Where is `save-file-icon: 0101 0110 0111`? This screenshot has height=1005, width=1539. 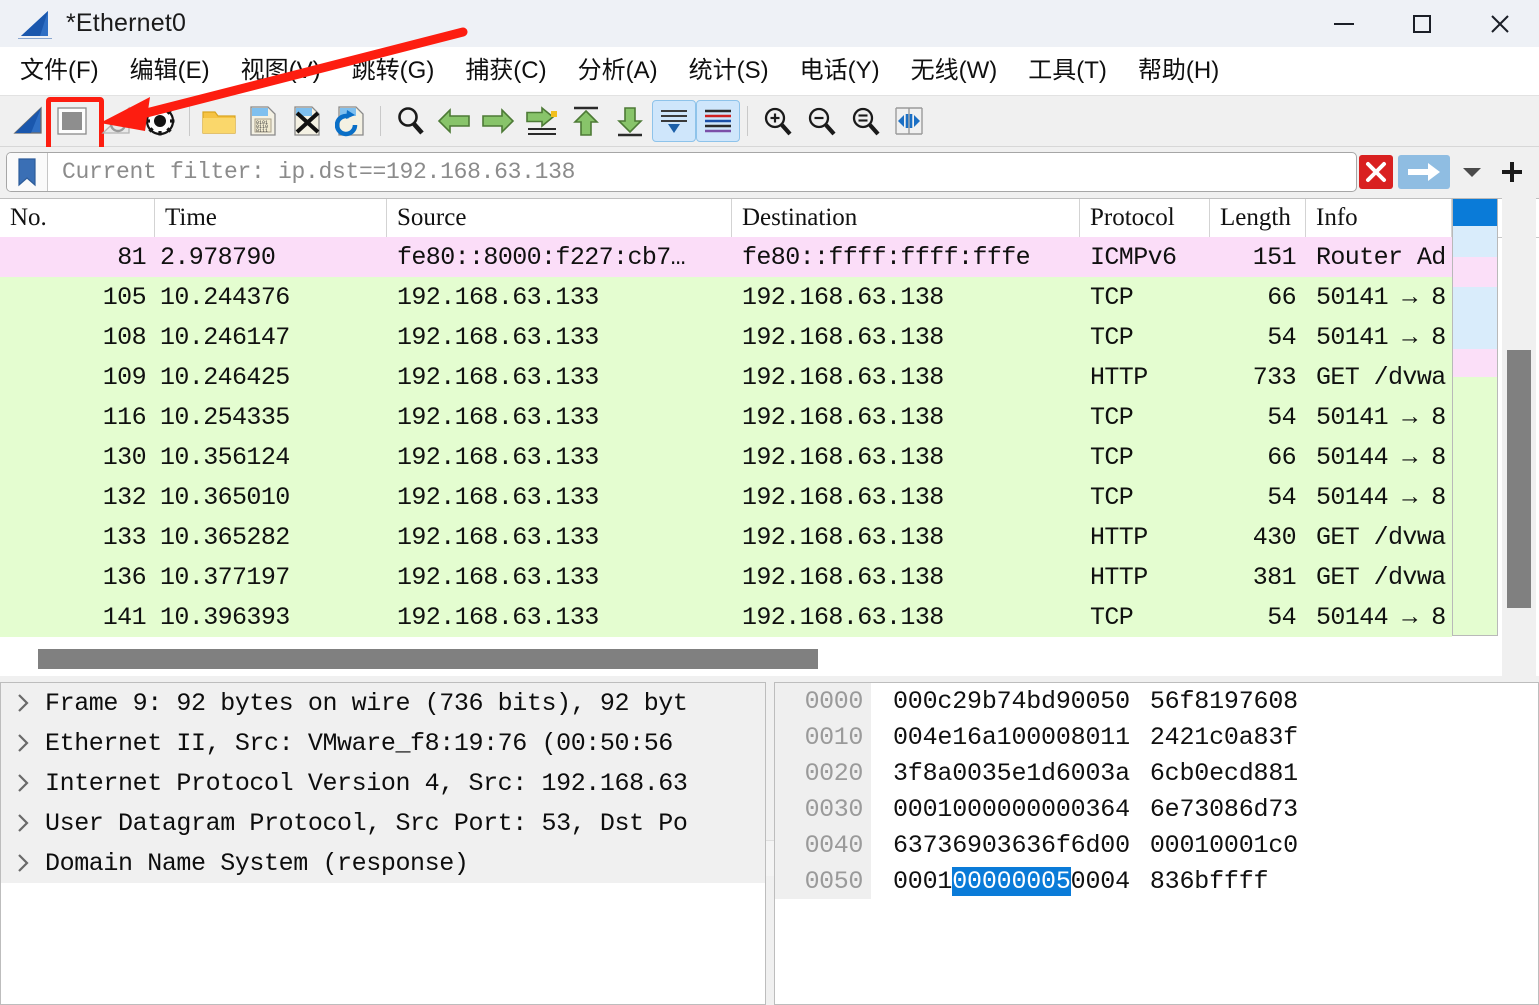 save-file-icon: 0101 0110 0111 is located at coordinates (263, 121).